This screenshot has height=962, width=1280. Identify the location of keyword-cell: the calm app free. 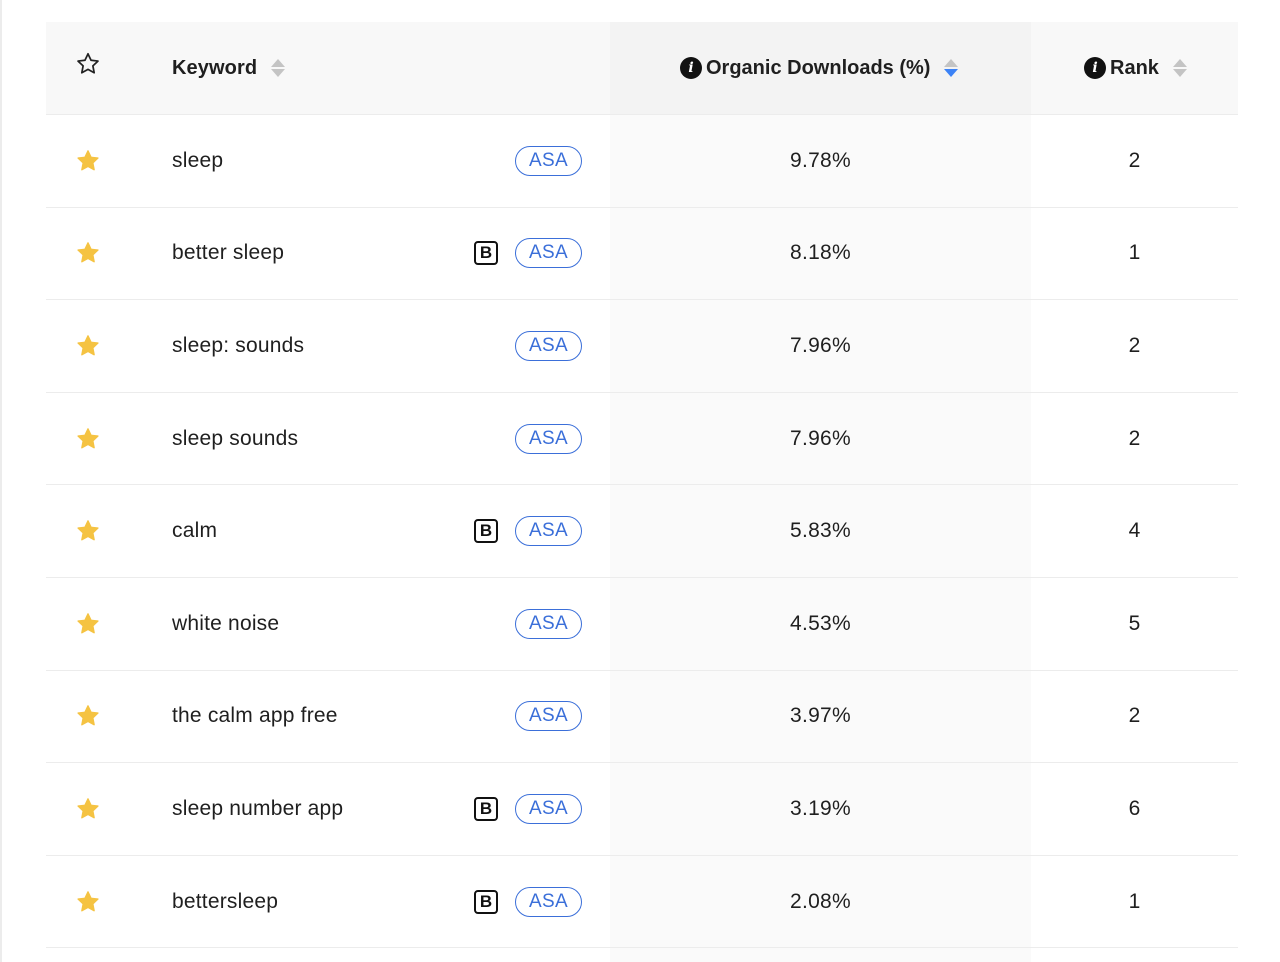
(255, 717).